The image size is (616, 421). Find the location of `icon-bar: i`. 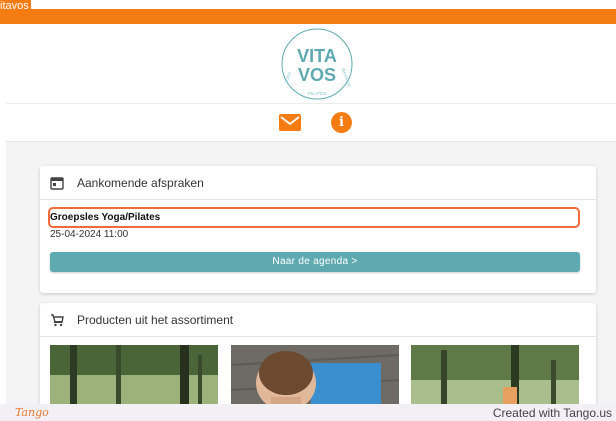

icon-bar: i is located at coordinates (311, 123).